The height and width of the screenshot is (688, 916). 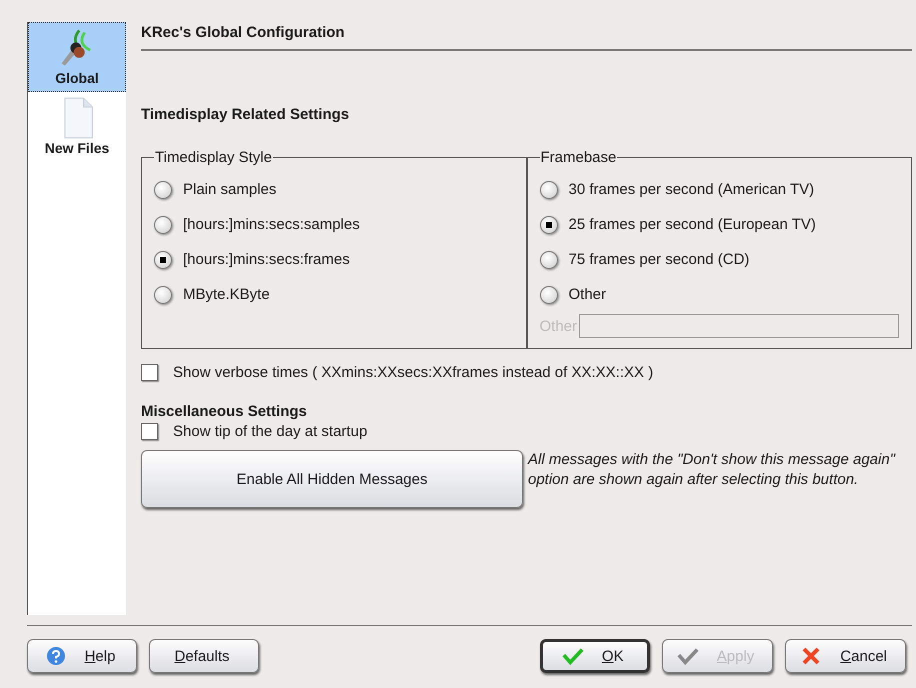 What do you see at coordinates (226, 294) in the screenshot?
I see `radio-label: MByte.KByte` at bounding box center [226, 294].